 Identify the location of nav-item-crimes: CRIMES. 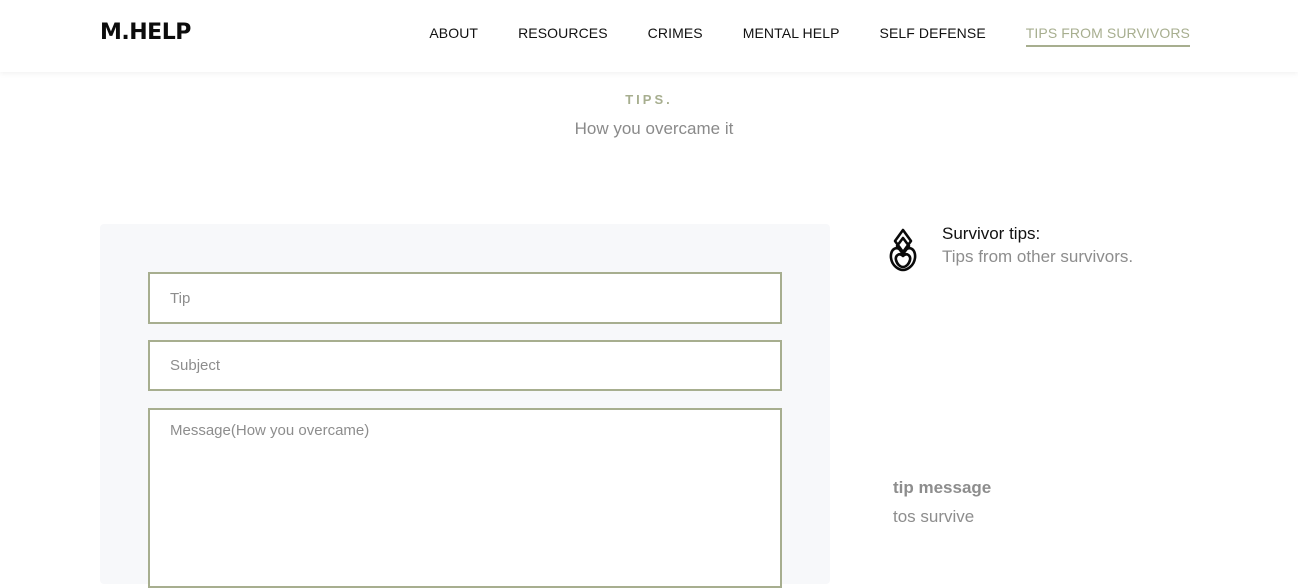
(675, 36).